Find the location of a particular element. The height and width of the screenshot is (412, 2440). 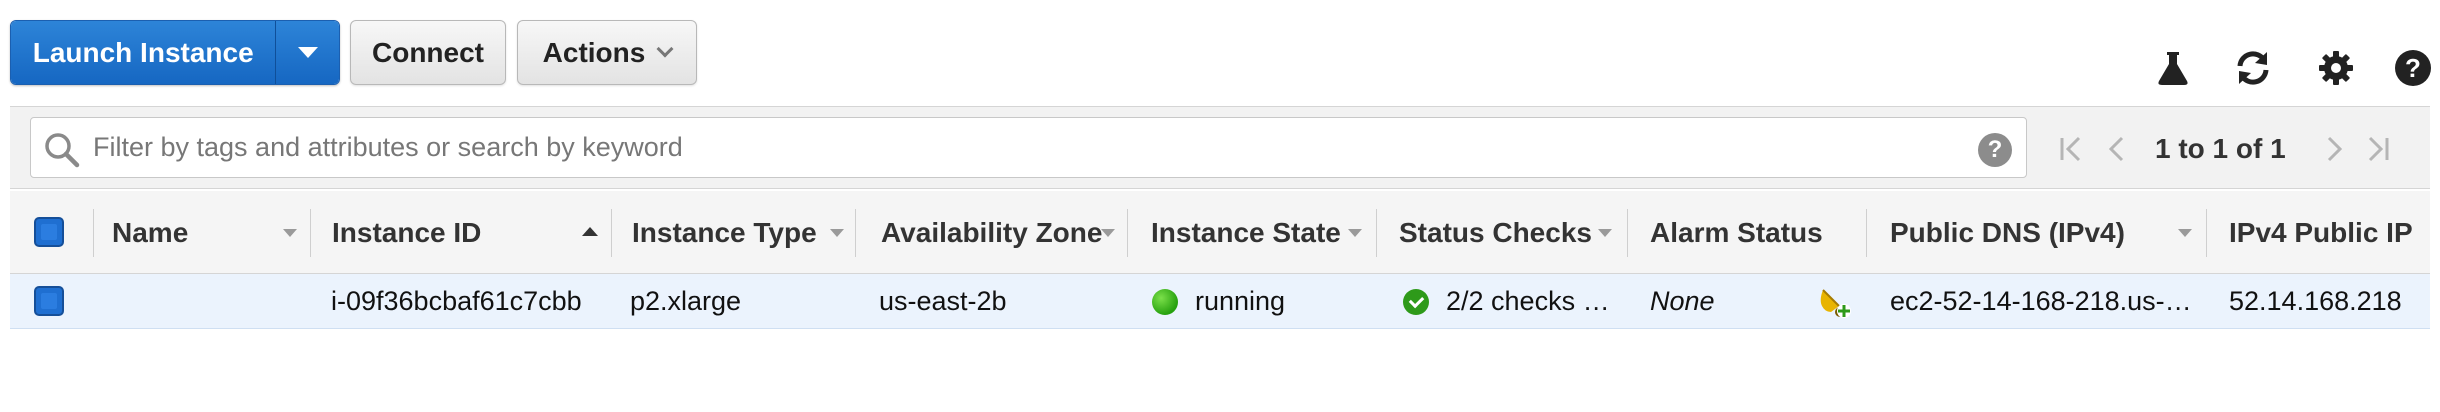

search-box: ? is located at coordinates (1028, 147).